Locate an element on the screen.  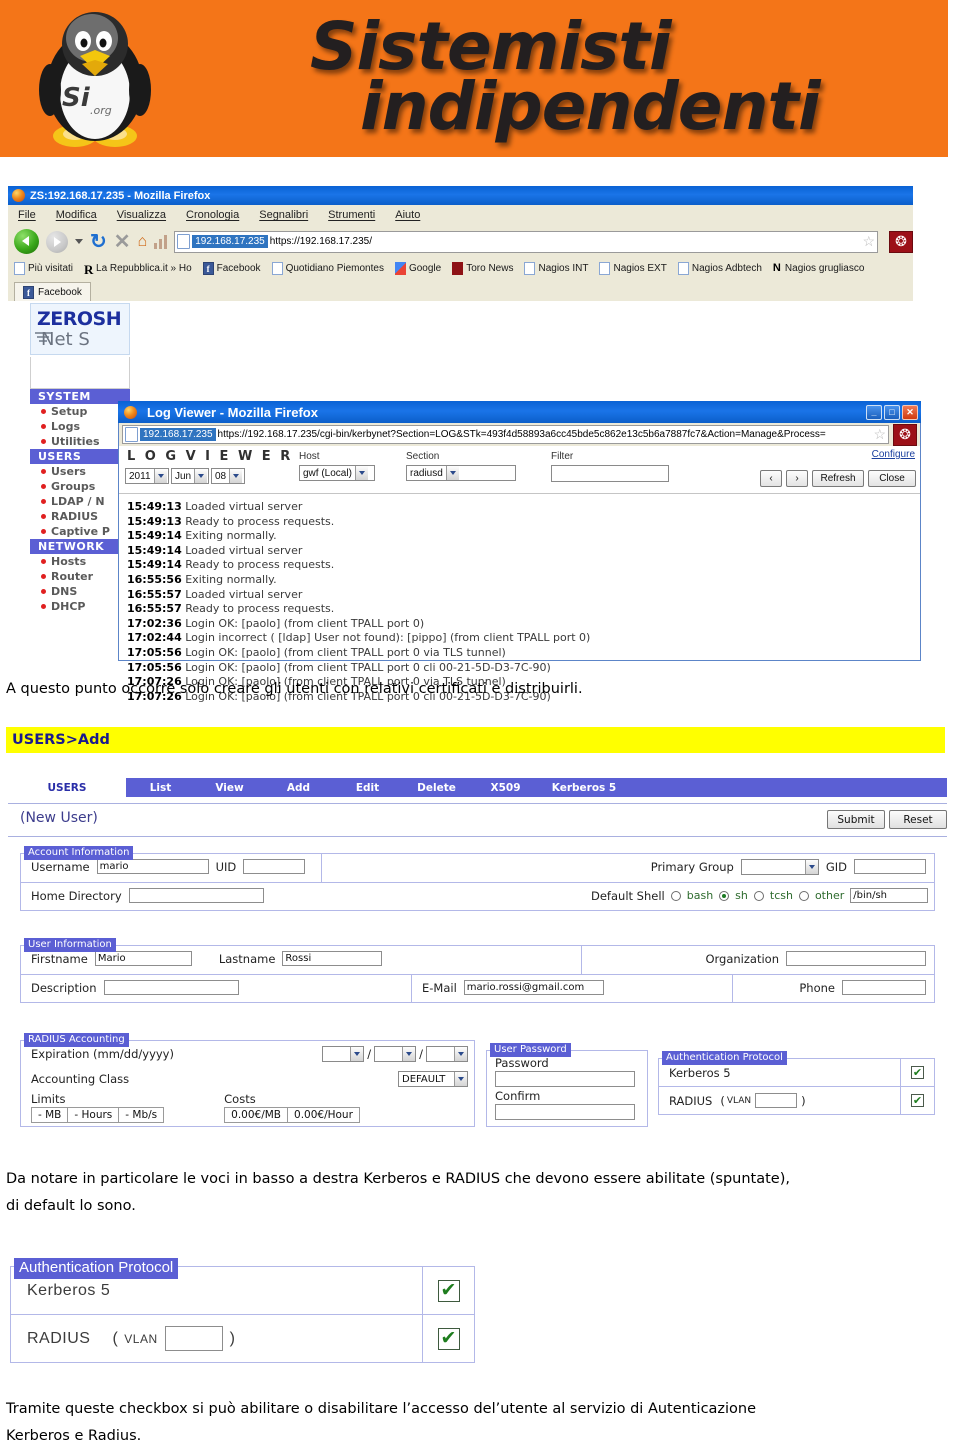
limit-hours: - Hours is located at coordinates (94, 1115).